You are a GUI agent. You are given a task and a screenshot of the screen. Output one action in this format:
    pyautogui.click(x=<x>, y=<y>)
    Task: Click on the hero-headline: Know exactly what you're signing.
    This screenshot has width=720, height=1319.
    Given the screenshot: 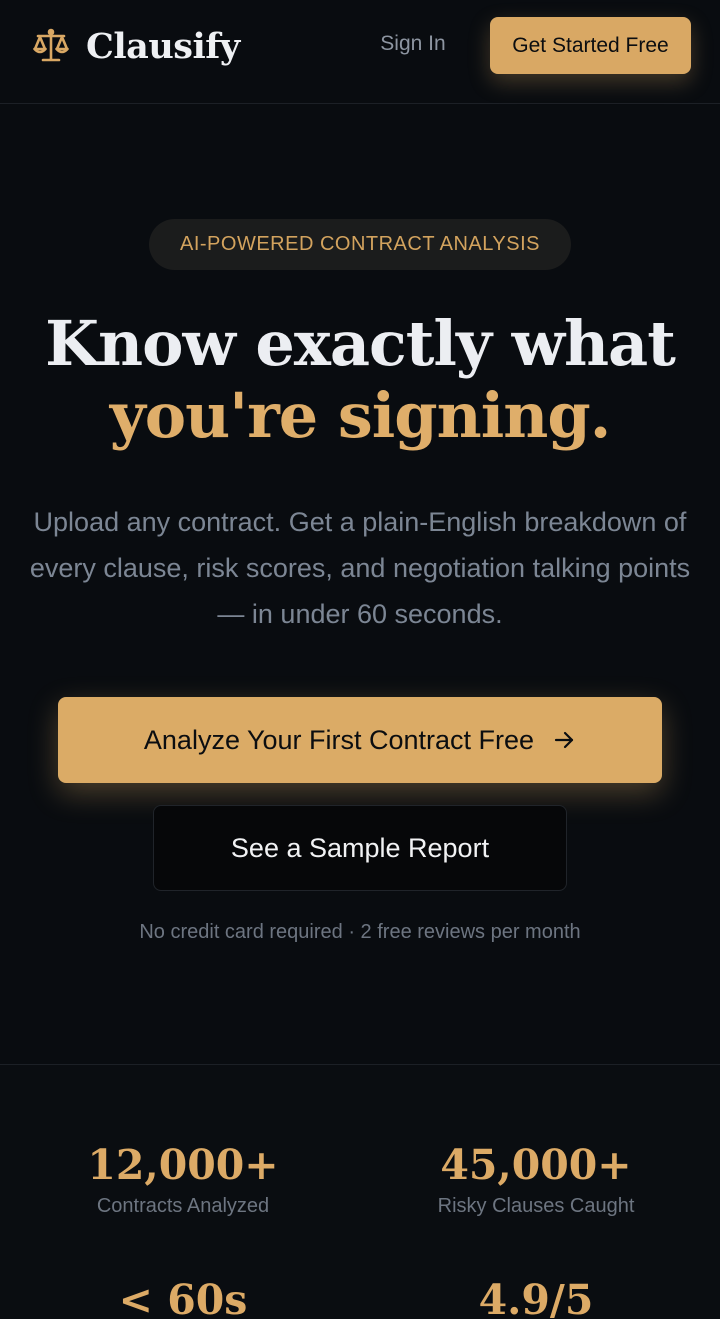 What is the action you would take?
    pyautogui.click(x=360, y=380)
    